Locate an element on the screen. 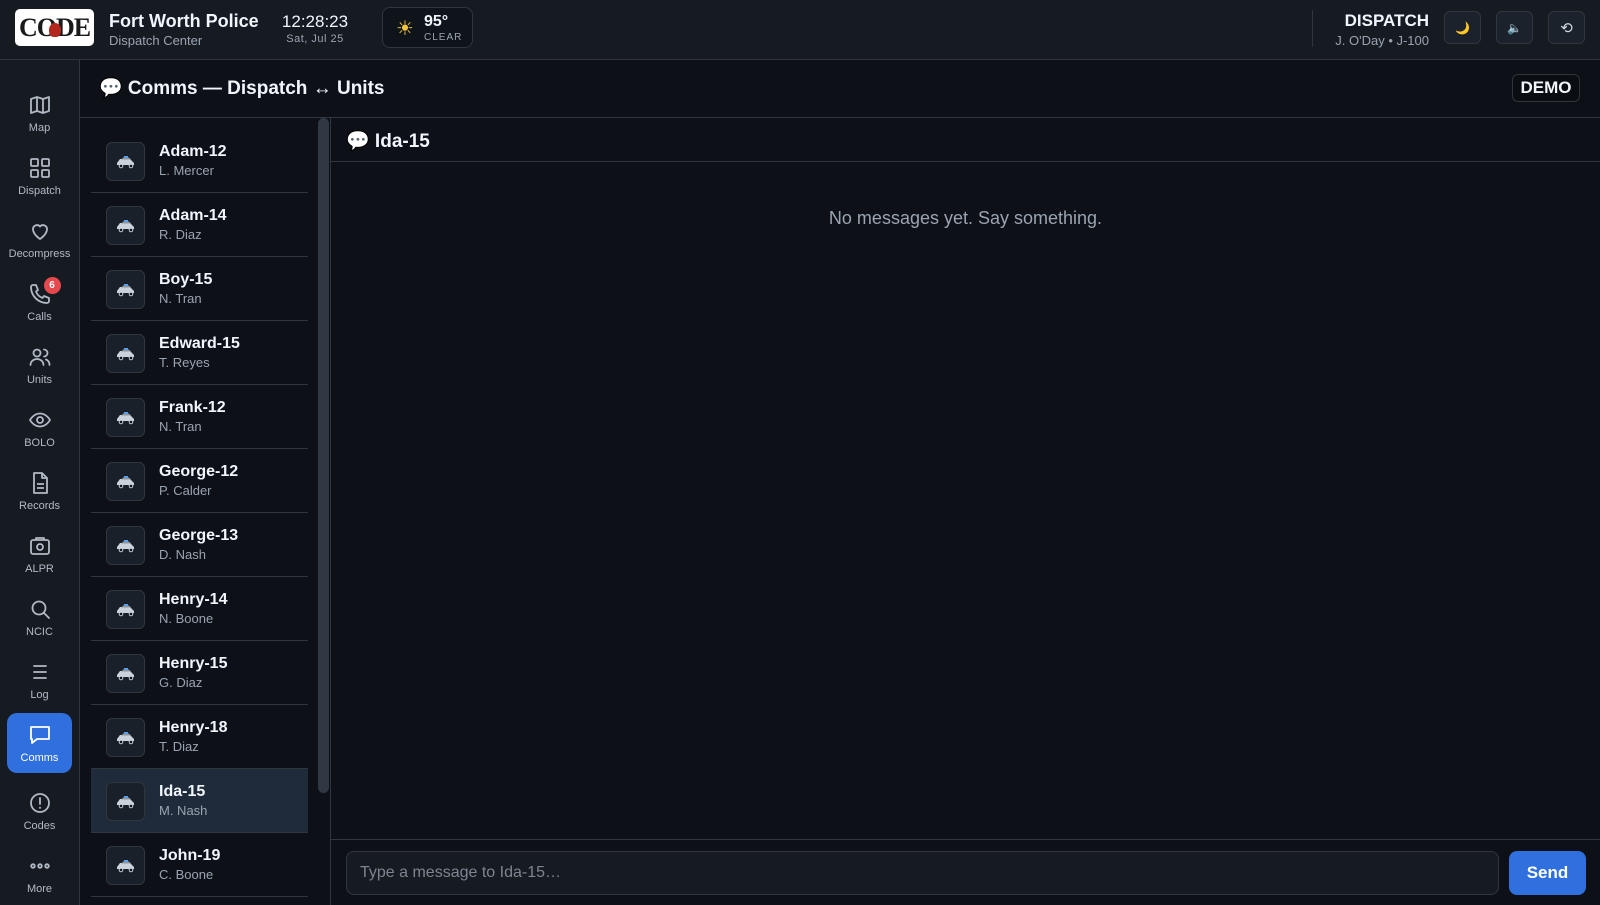 The image size is (1600, 905). unit-callsign: George-13 is located at coordinates (199, 535).